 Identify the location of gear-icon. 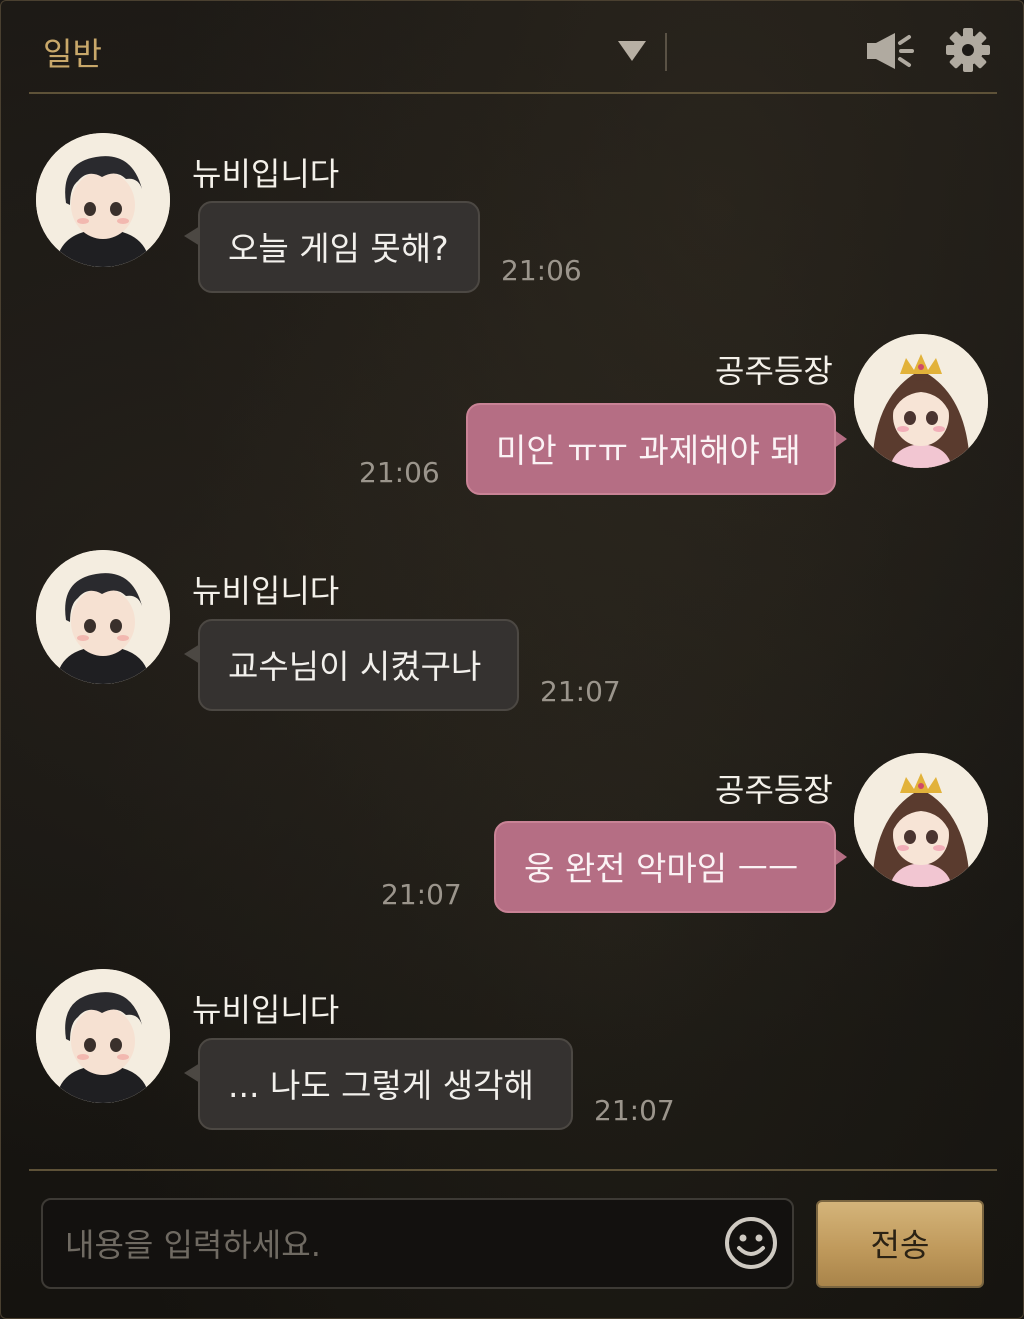
(968, 50).